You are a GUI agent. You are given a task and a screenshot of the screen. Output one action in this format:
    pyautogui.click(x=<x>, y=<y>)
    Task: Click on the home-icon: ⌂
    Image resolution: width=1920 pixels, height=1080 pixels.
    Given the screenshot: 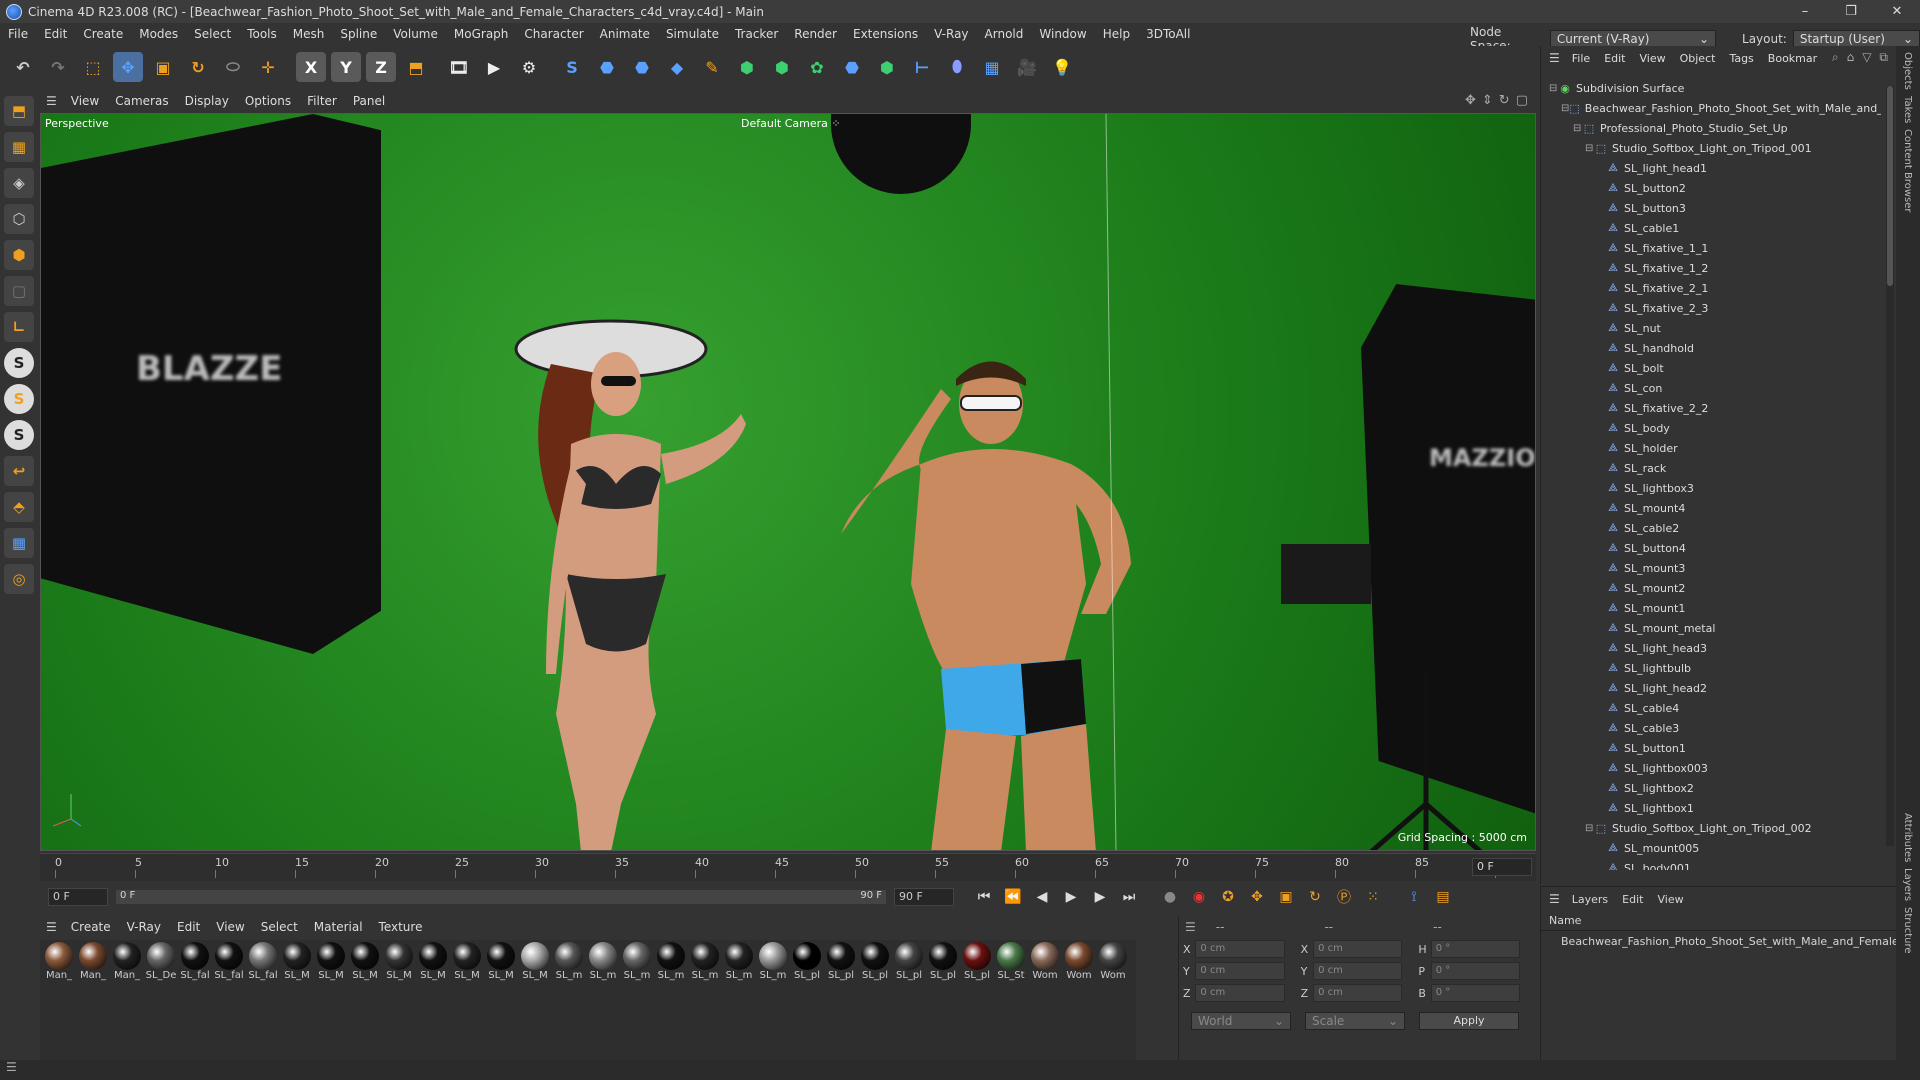 What is the action you would take?
    pyautogui.click(x=1851, y=57)
    